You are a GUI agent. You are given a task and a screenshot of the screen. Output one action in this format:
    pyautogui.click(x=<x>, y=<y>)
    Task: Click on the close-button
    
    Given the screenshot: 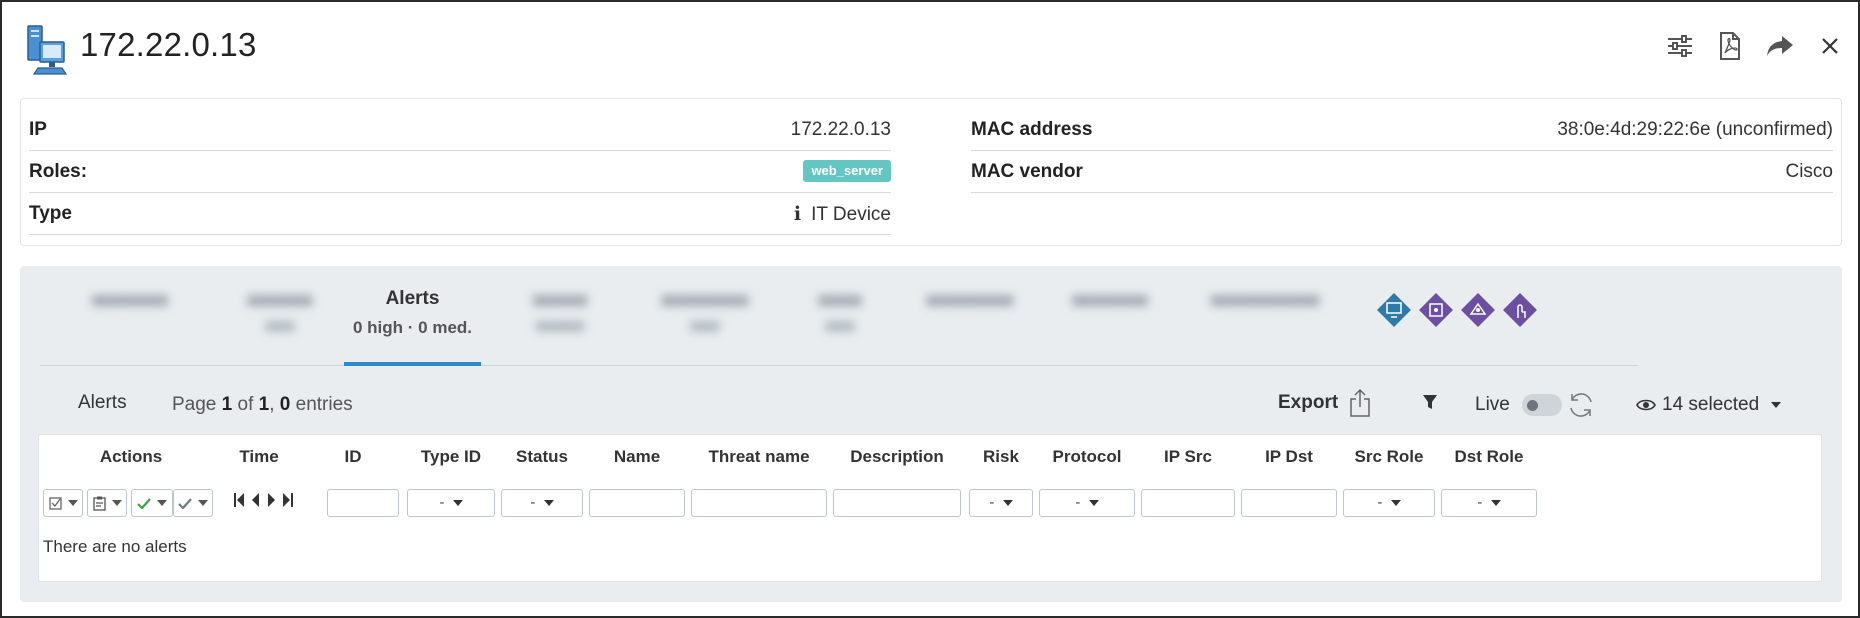 What is the action you would take?
    pyautogui.click(x=1830, y=46)
    